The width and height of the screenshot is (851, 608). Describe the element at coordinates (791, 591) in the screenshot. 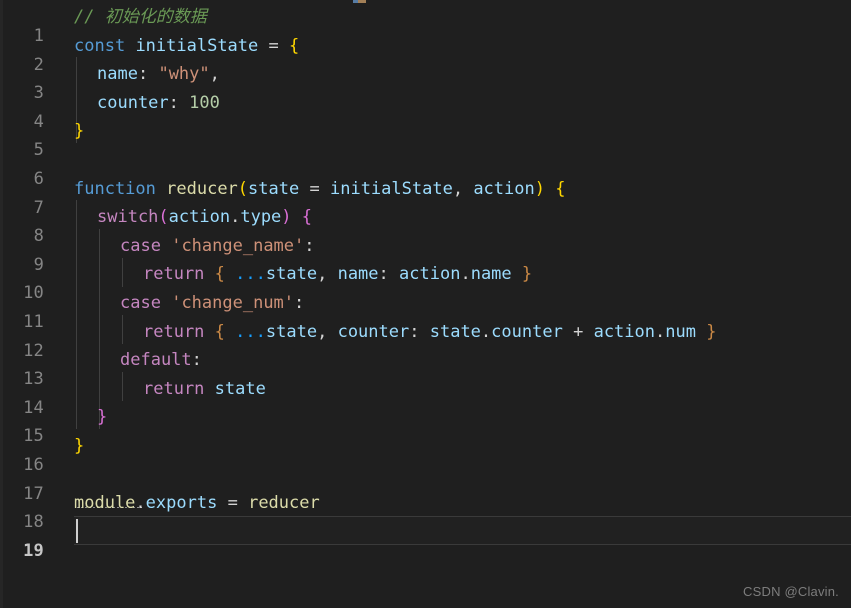

I see `csdn-watermark: CSDN @Clavin.` at that location.